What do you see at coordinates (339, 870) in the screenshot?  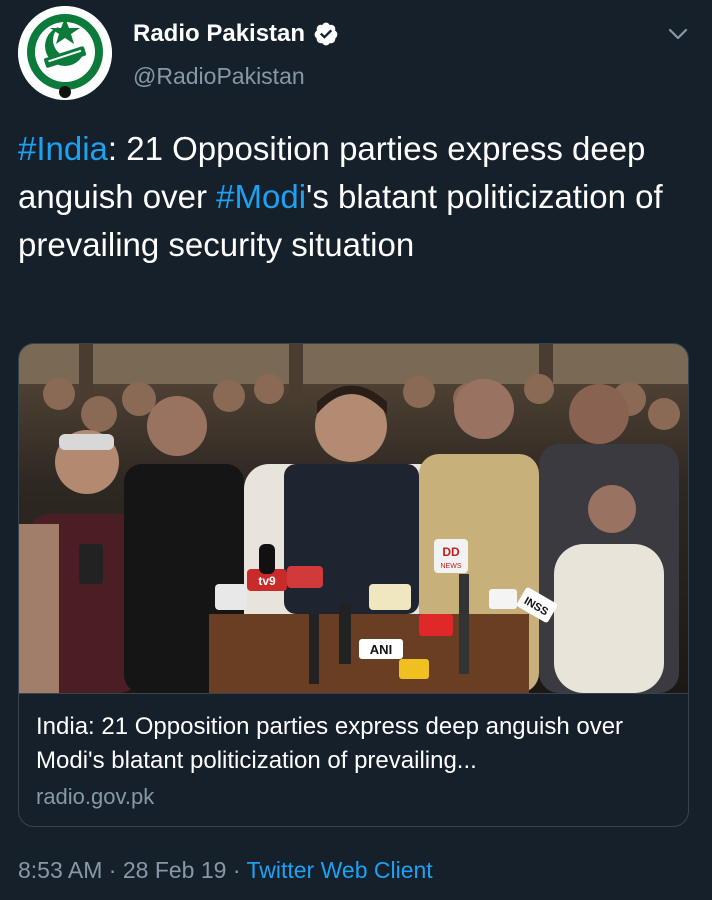 I see `tweet-client-link: Twitter Web Client` at bounding box center [339, 870].